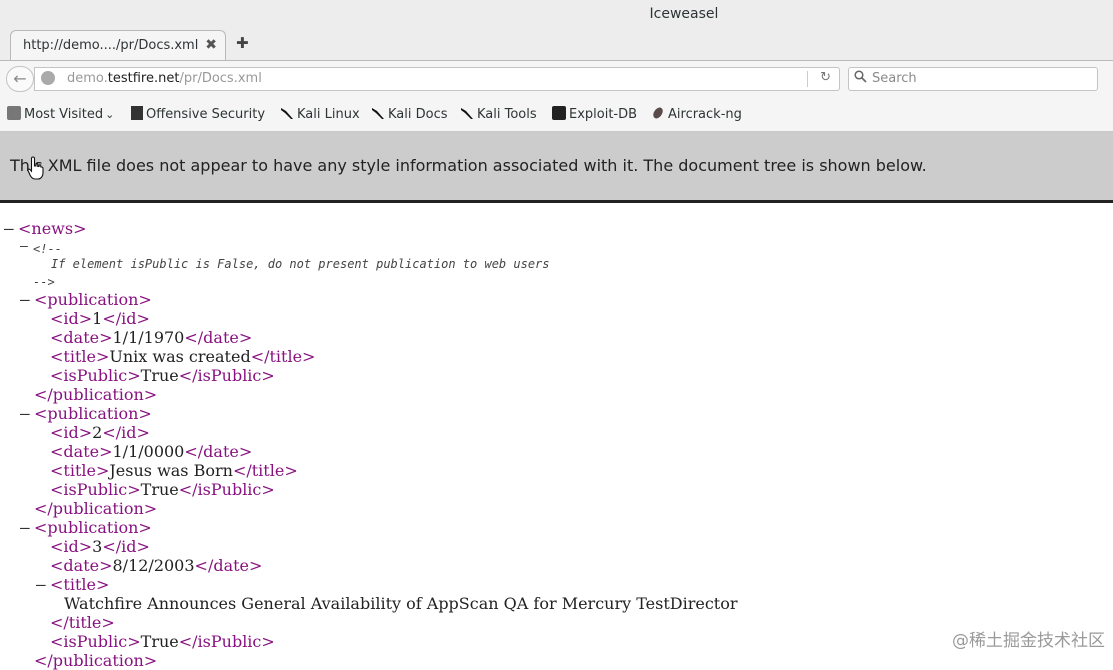 The height and width of the screenshot is (670, 1113). Describe the element at coordinates (36, 170) in the screenshot. I see `hand-cursor-icon` at that location.